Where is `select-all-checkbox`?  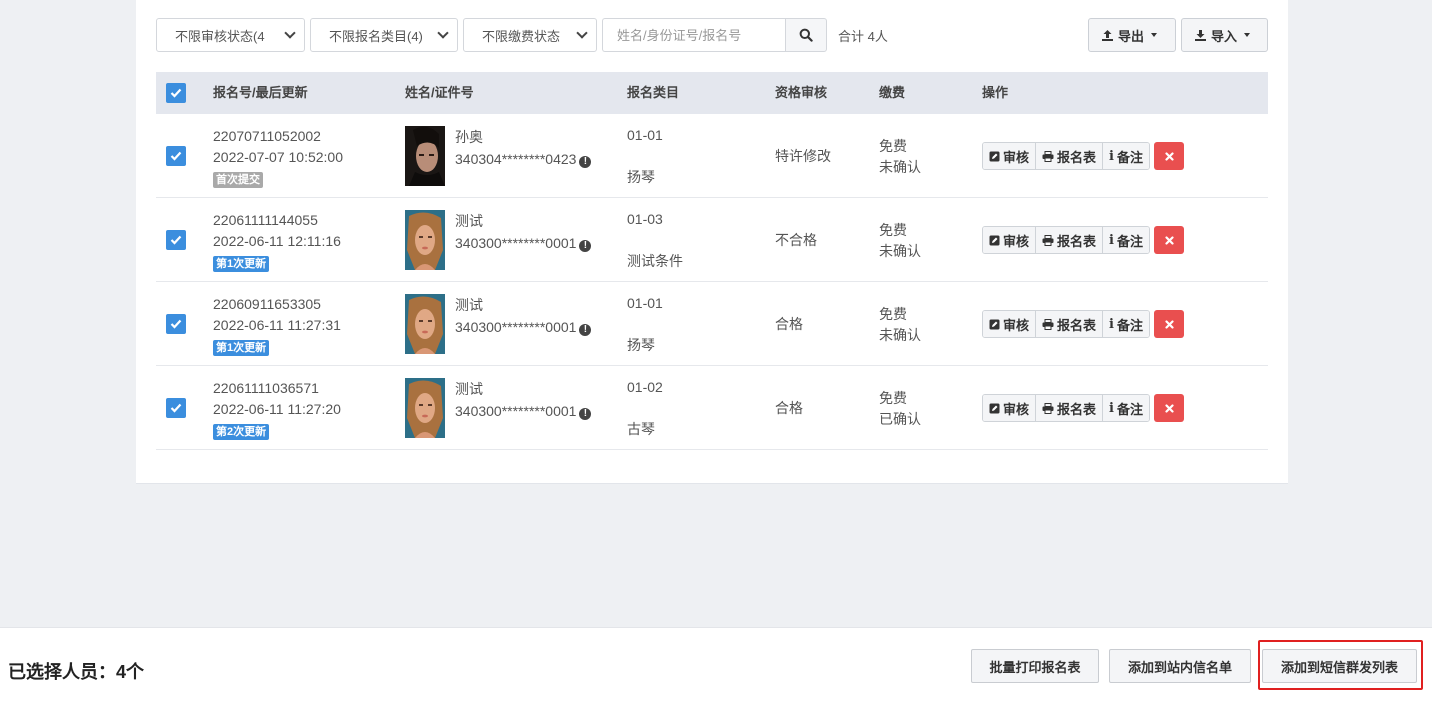
select-all-checkbox is located at coordinates (176, 93).